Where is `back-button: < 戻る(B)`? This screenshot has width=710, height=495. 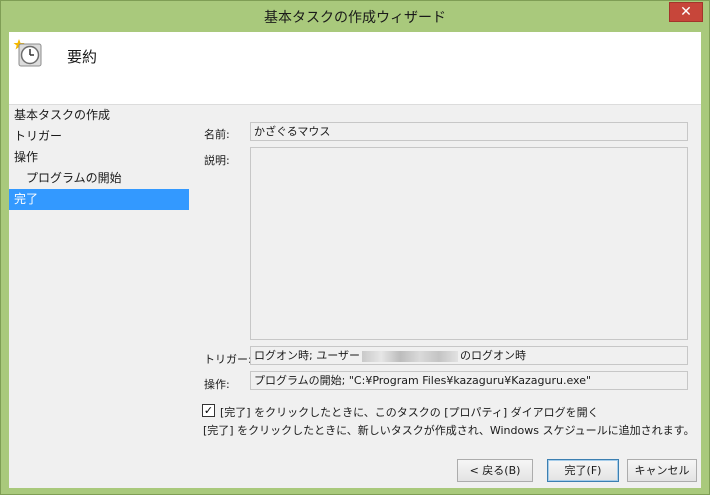
back-button: < 戻る(B) is located at coordinates (495, 470).